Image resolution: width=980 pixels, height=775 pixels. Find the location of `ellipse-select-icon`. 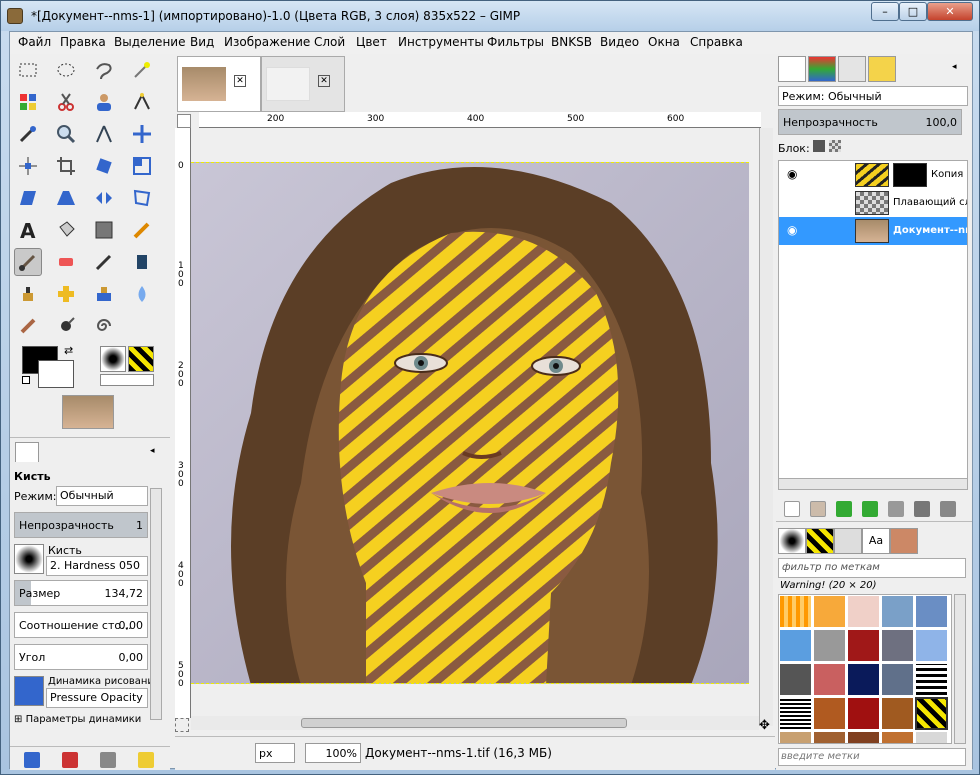

ellipse-select-icon is located at coordinates (66, 70).